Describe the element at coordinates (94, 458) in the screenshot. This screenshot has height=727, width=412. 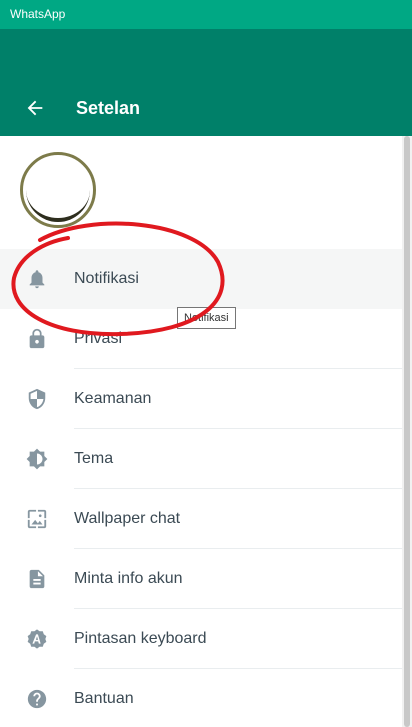
I see `menu-item-label: Tema` at that location.